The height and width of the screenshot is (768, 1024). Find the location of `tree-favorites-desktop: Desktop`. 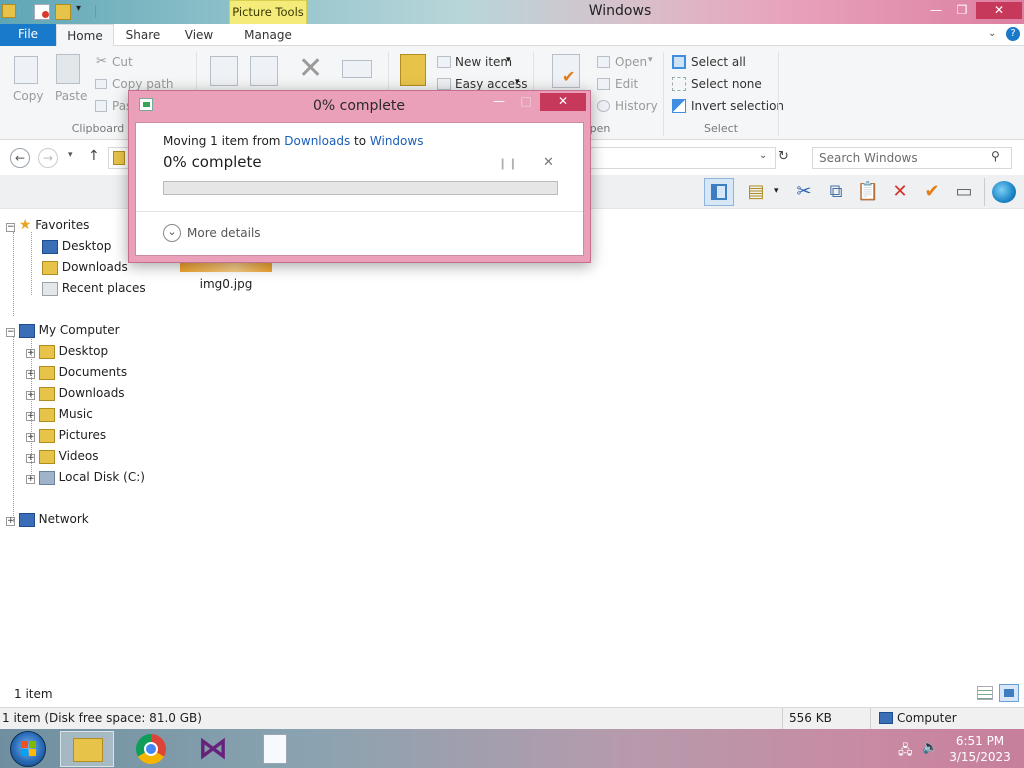

tree-favorites-desktop: Desktop is located at coordinates (76, 246).